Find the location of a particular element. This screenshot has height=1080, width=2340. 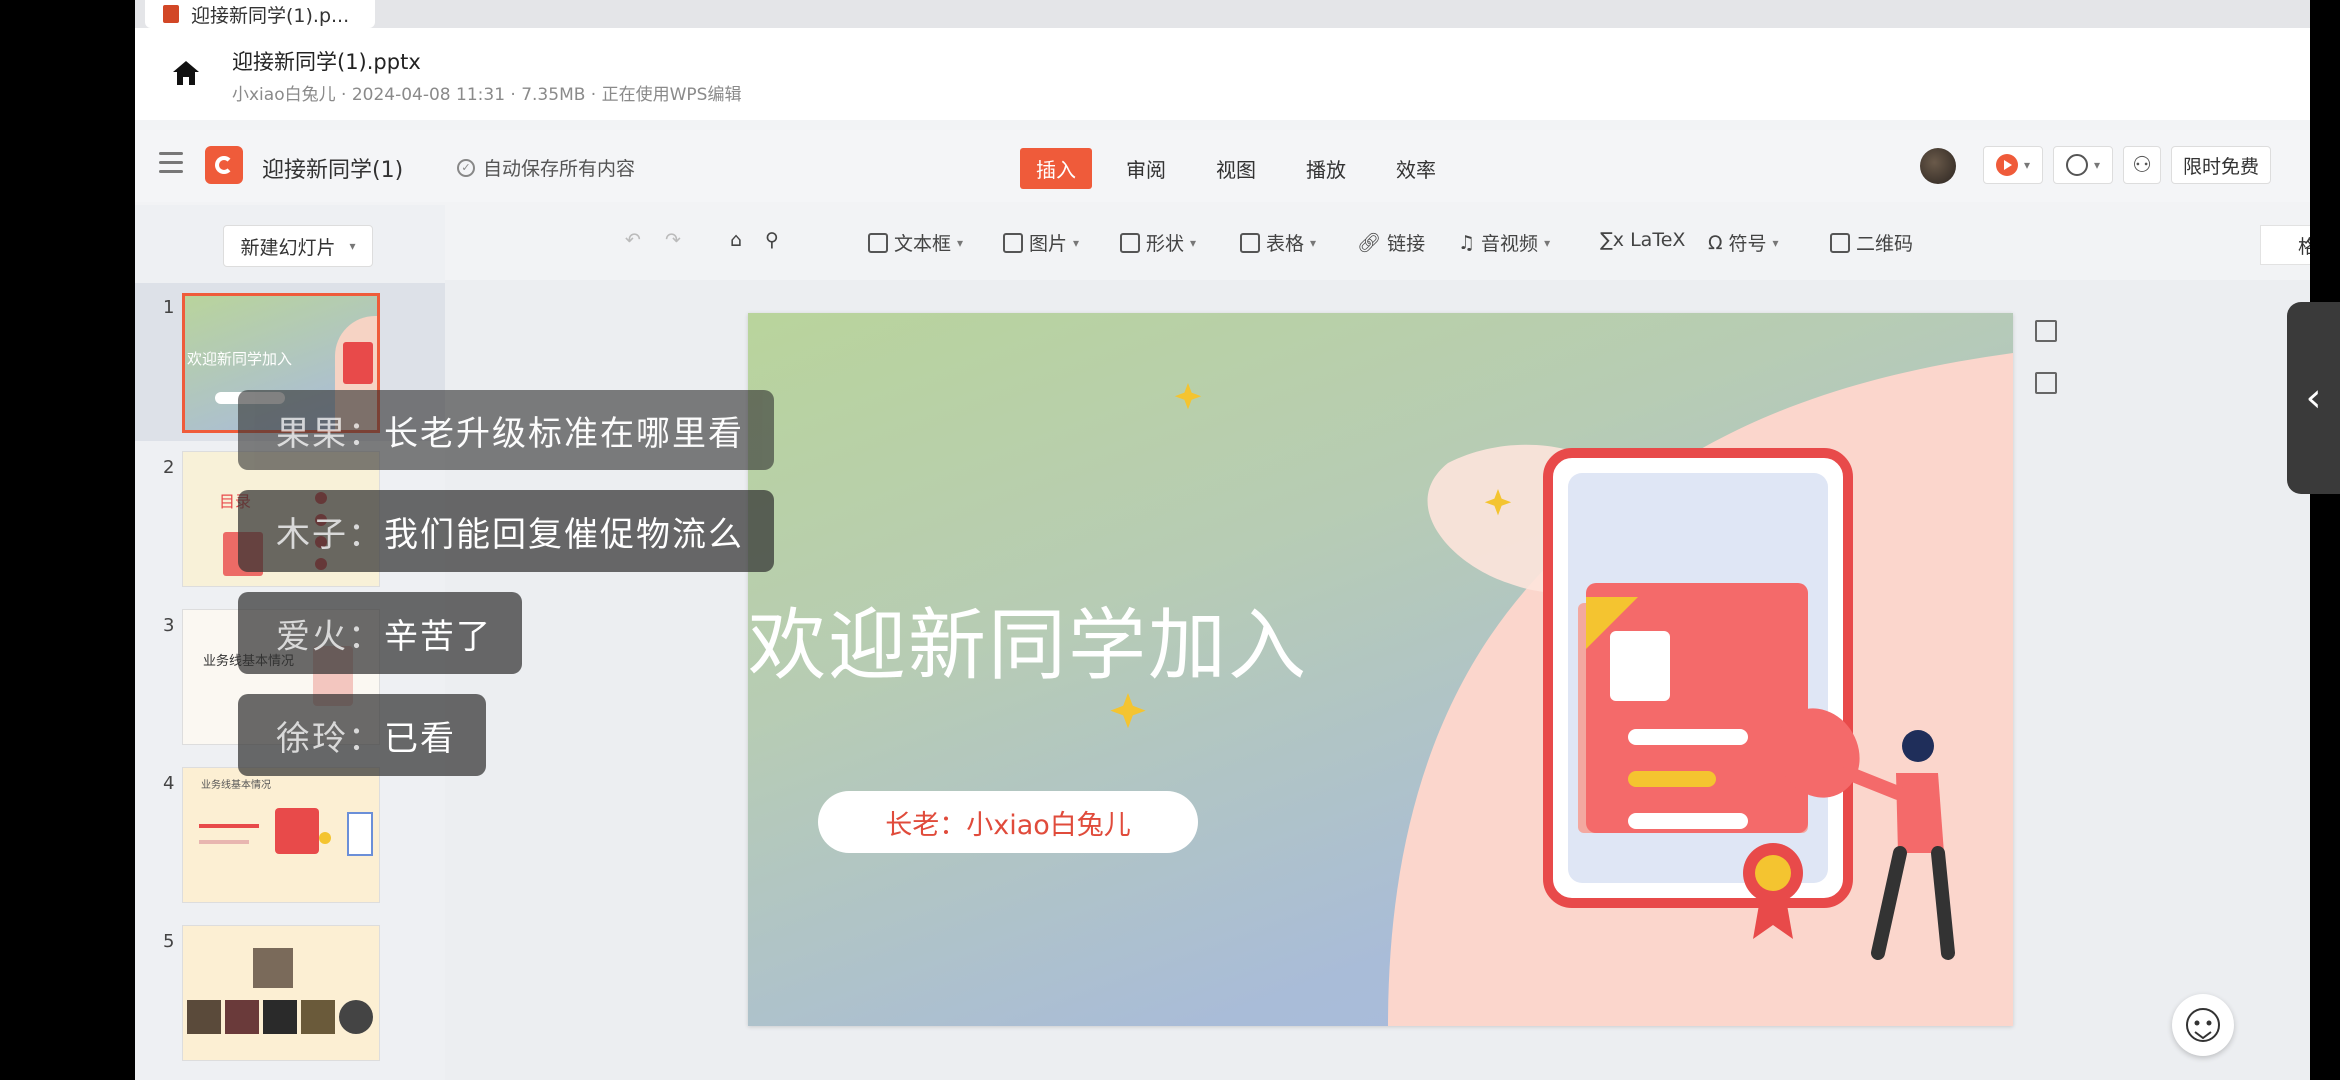

assistant-bot-icon is located at coordinates (2203, 1025).